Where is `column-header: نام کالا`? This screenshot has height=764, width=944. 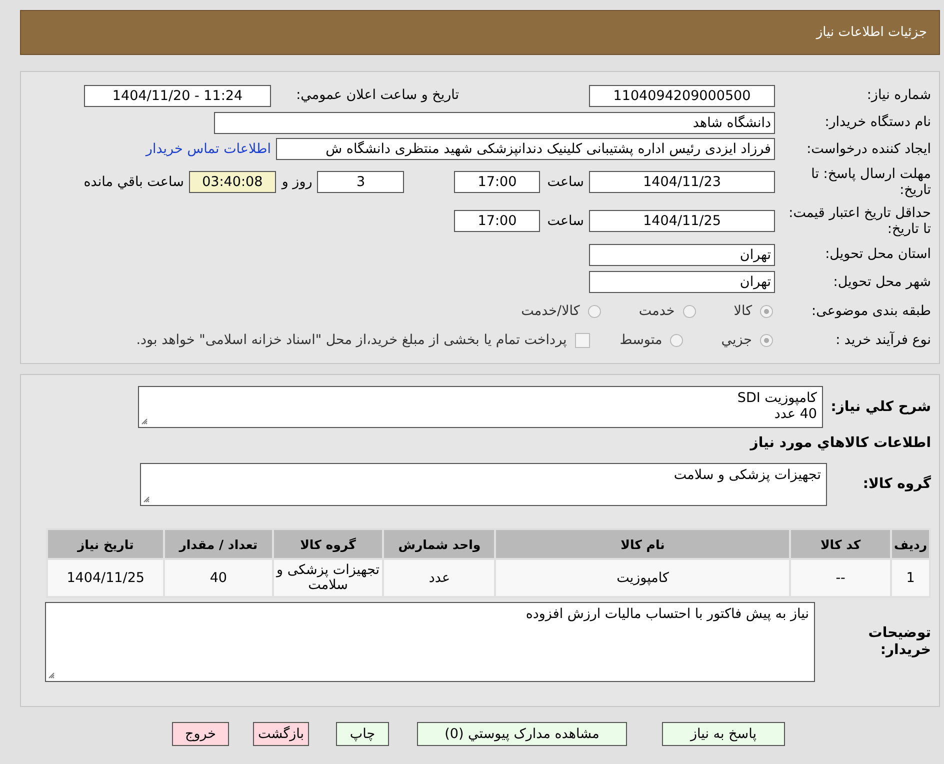 column-header: نام کالا is located at coordinates (642, 544).